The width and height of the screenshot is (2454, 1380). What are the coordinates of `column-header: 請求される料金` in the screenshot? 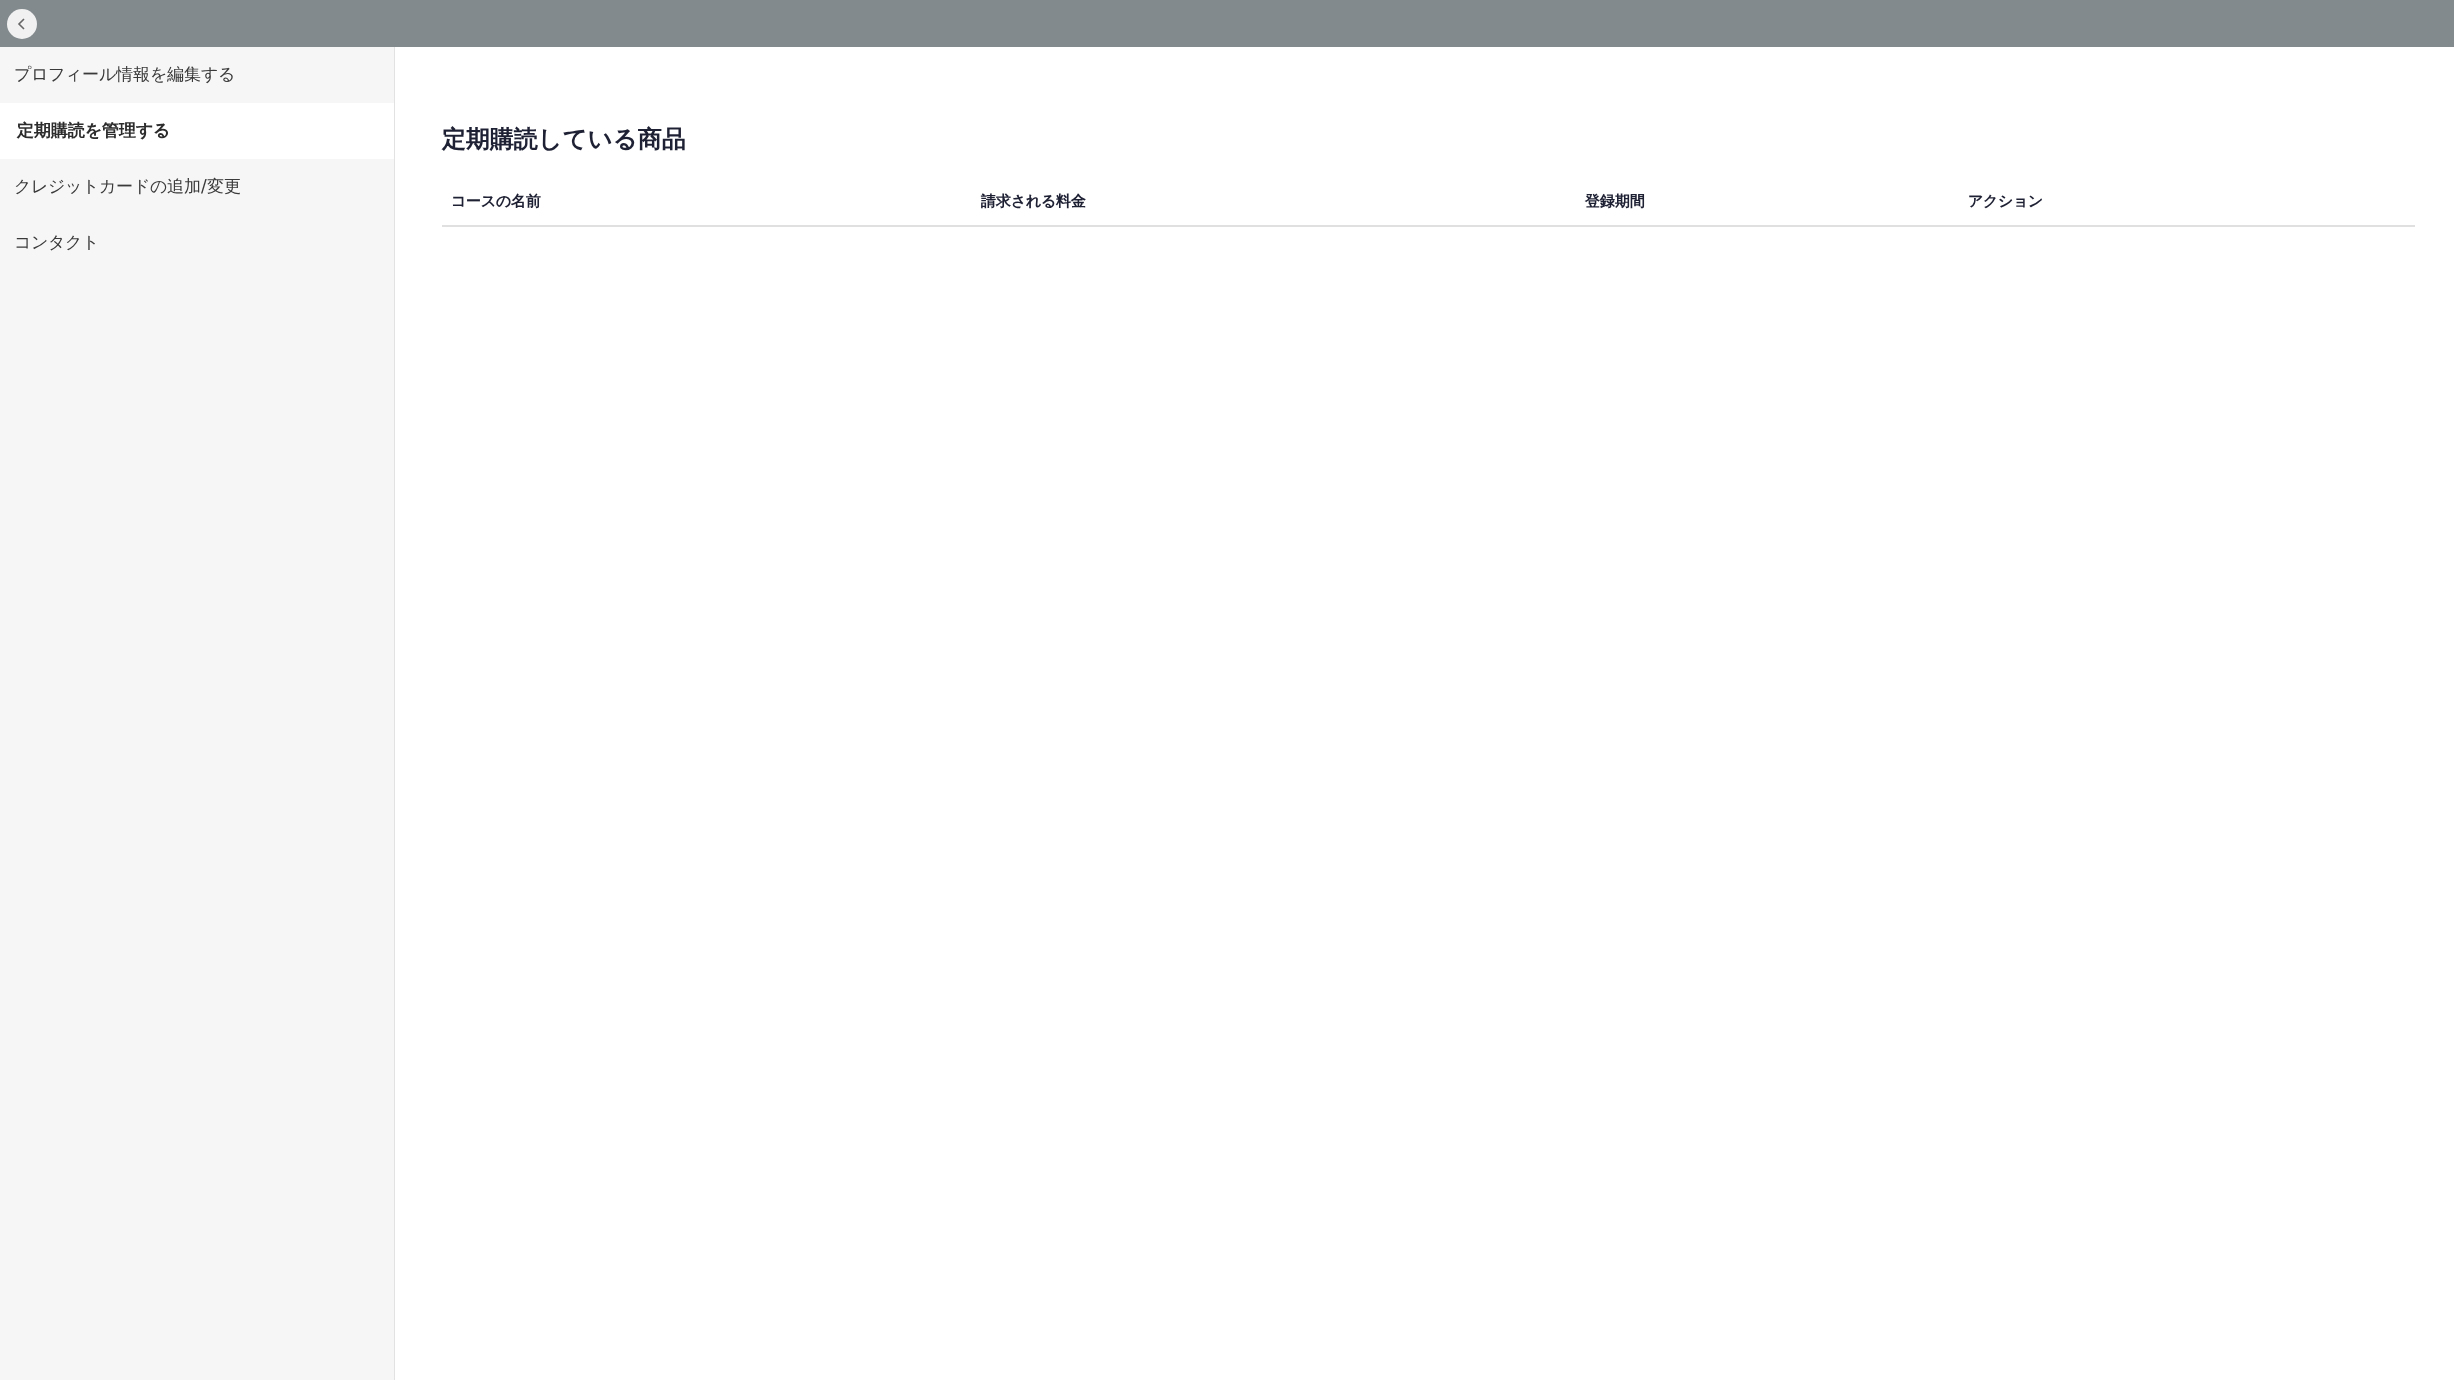 It's located at (1033, 201).